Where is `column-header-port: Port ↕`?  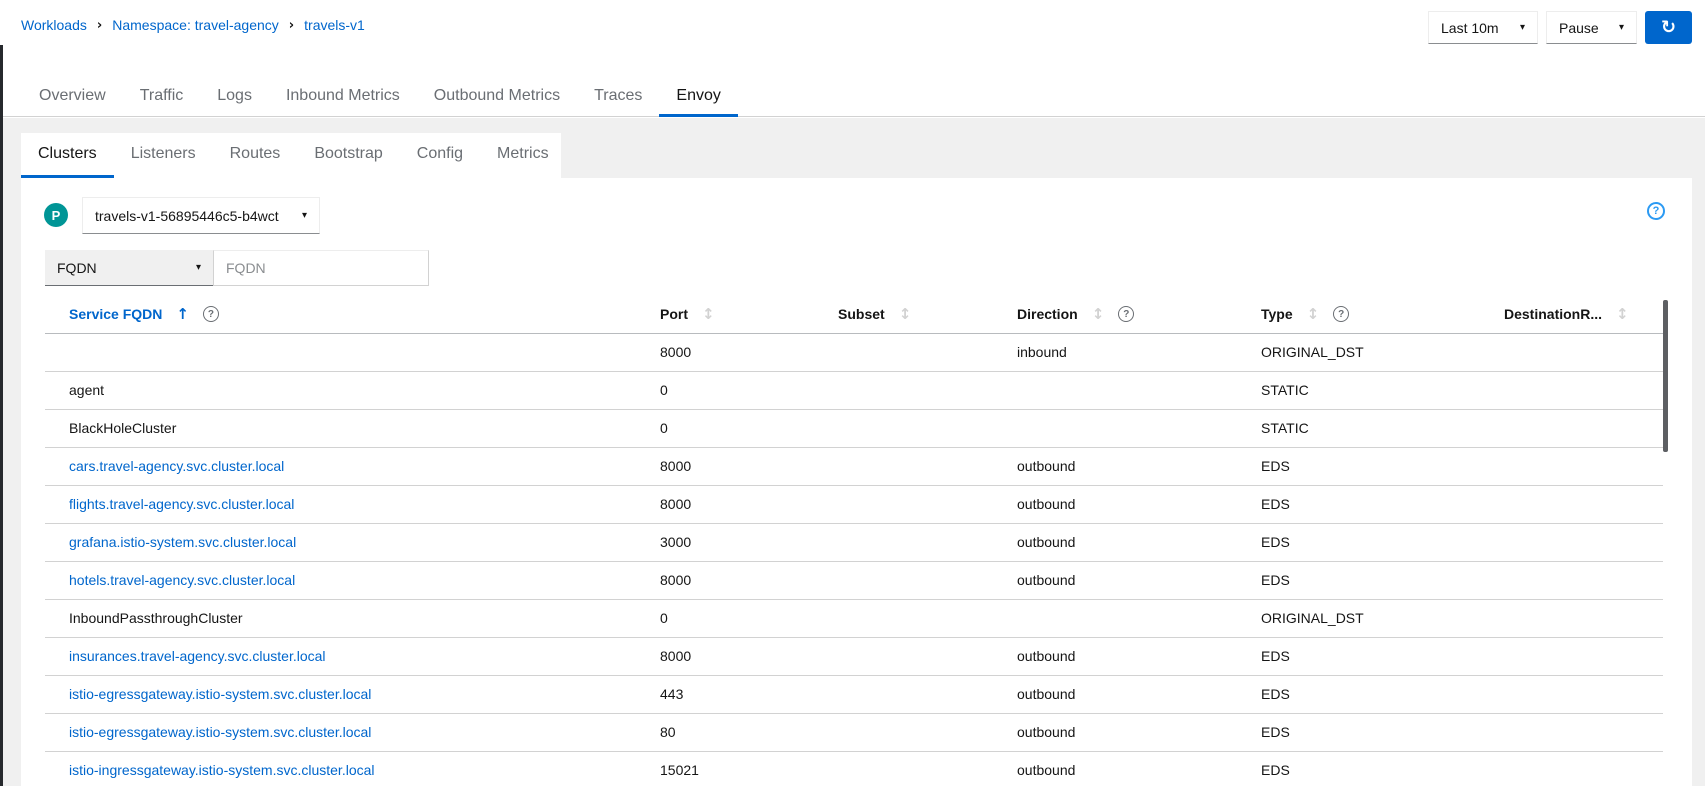
column-header-port: Port ↕ is located at coordinates (749, 315).